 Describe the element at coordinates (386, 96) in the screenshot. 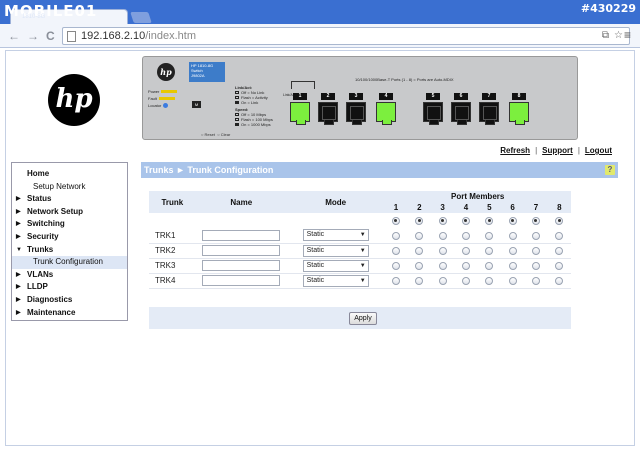

I see `switch-port-number: 4` at that location.